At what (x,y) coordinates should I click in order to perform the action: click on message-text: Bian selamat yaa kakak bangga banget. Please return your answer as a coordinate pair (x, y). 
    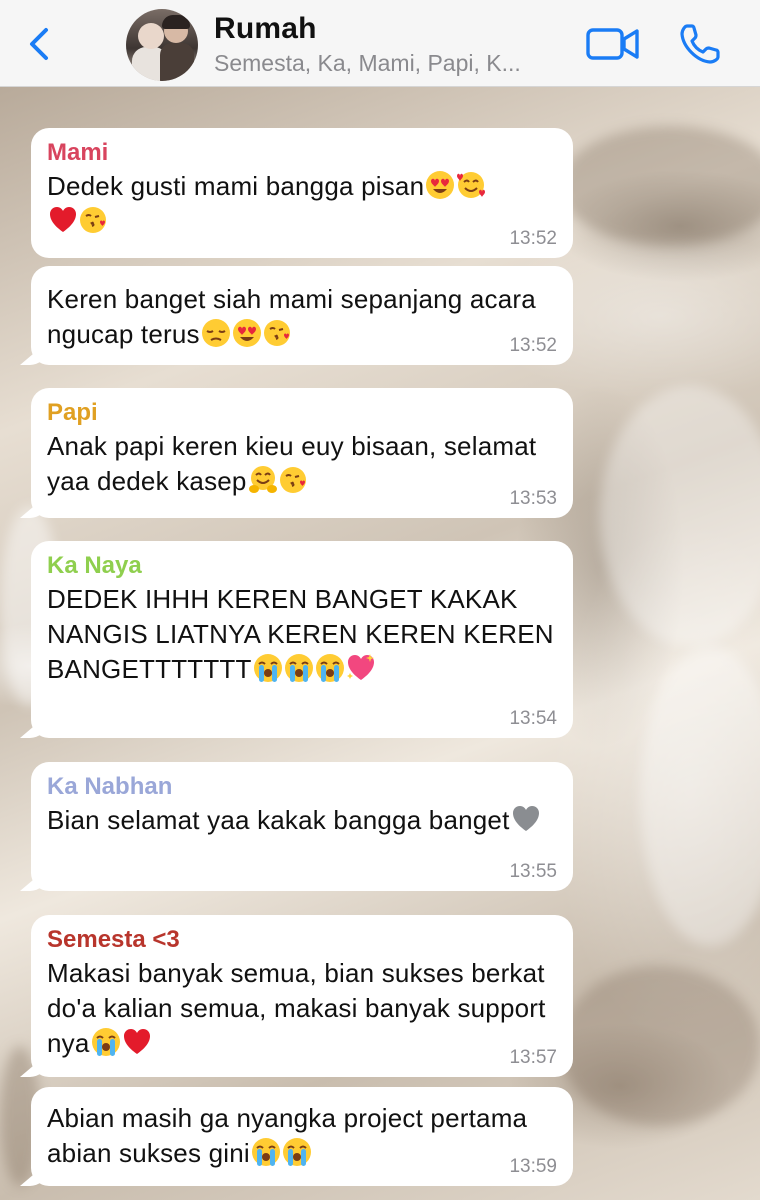
    Looking at the image, I should click on (302, 820).